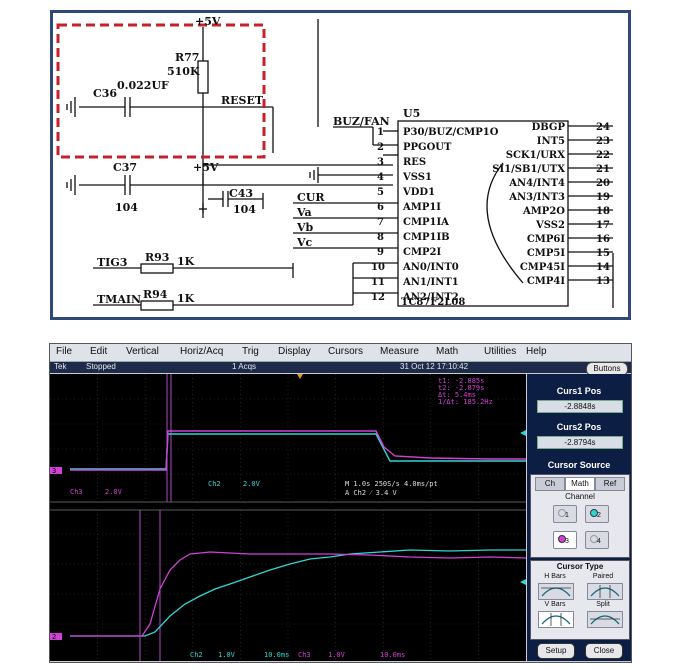 The height and width of the screenshot is (670, 680). I want to click on ch2-level-arrow, so click(523, 433).